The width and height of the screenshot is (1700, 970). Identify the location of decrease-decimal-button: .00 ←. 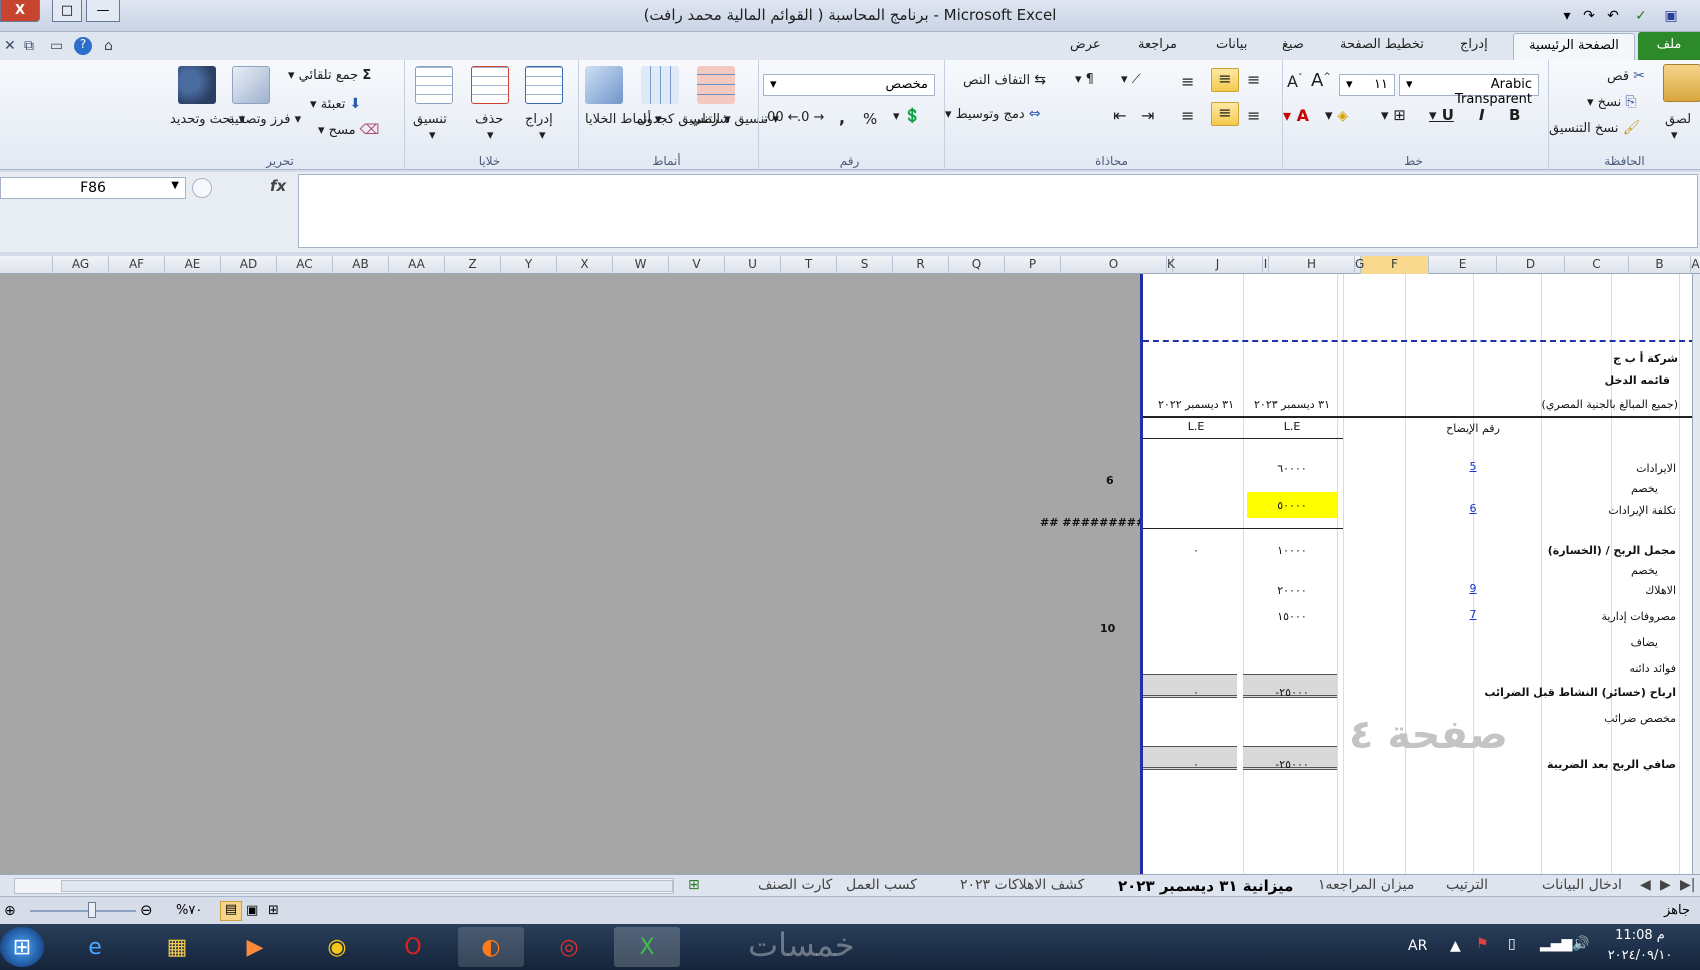
(781, 117).